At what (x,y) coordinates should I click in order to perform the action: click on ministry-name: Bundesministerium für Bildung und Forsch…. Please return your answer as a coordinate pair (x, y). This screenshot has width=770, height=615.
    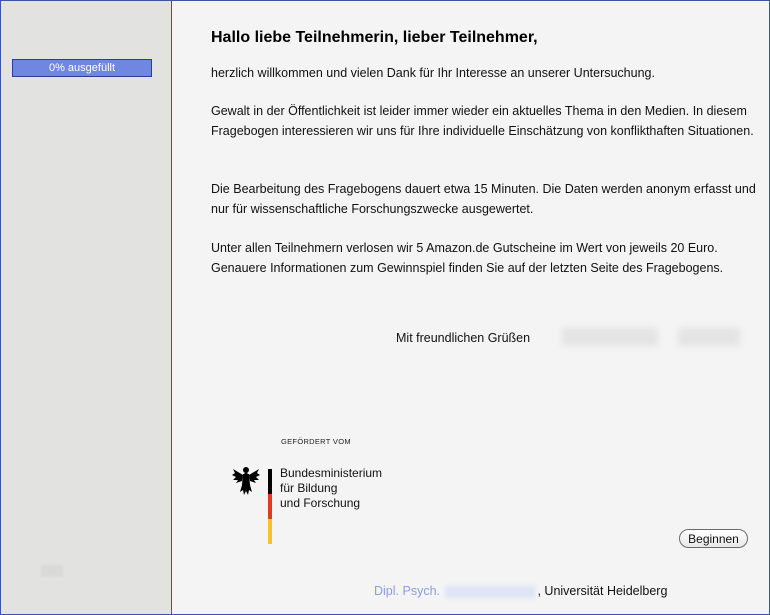
    Looking at the image, I should click on (331, 488).